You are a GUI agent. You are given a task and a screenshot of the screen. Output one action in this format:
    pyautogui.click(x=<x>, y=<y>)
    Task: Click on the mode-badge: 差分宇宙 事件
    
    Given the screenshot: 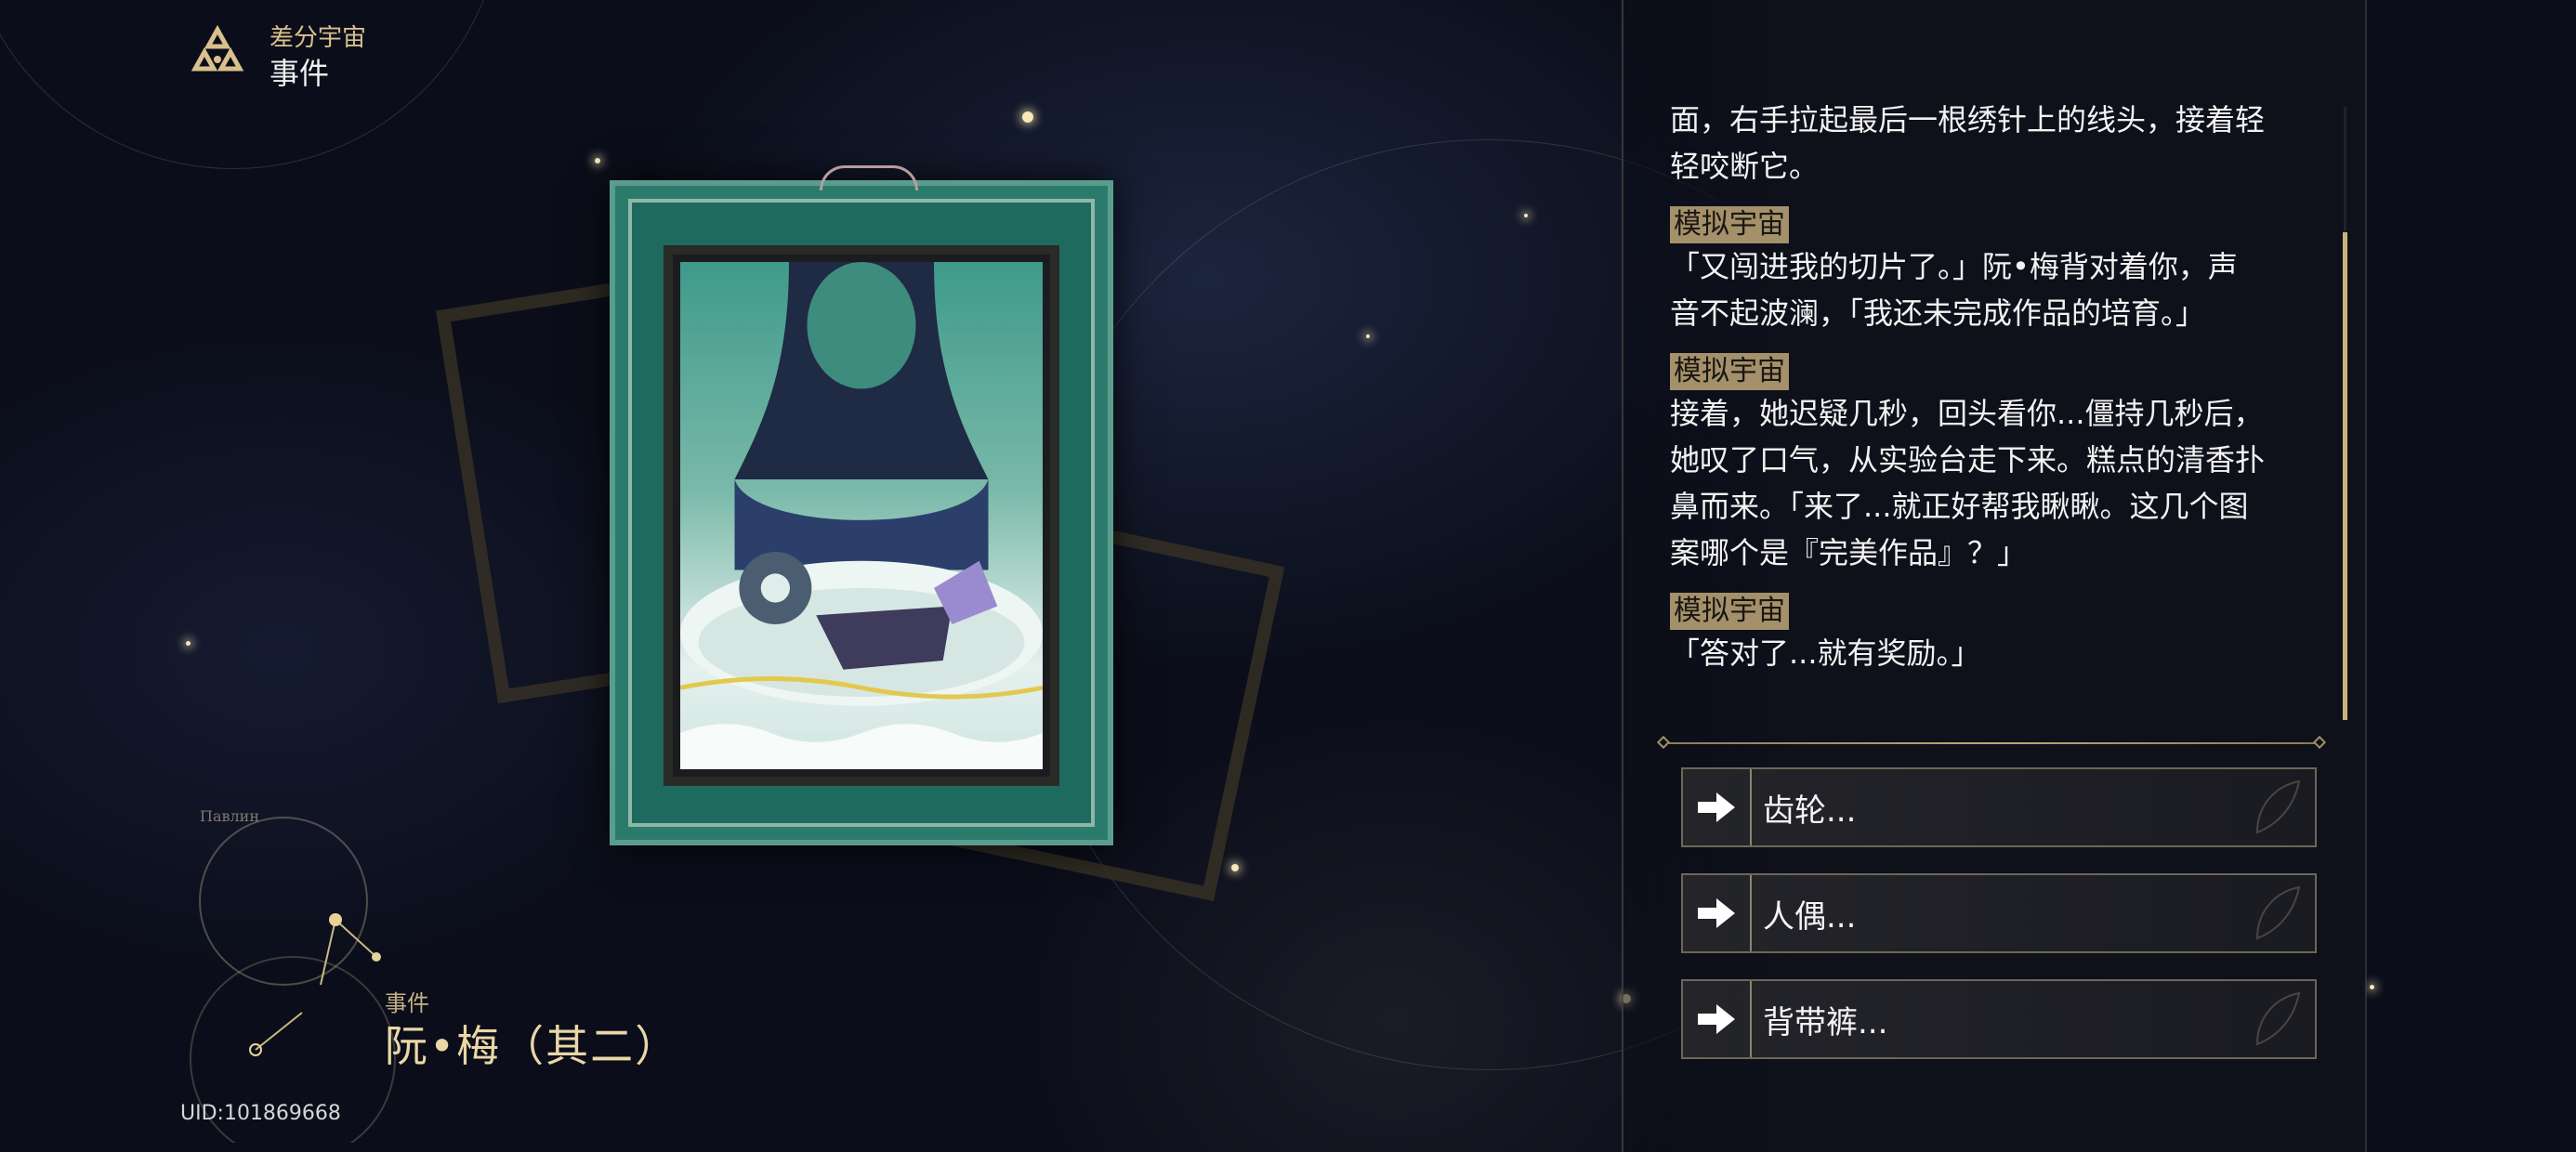 What is the action you would take?
    pyautogui.click(x=275, y=57)
    